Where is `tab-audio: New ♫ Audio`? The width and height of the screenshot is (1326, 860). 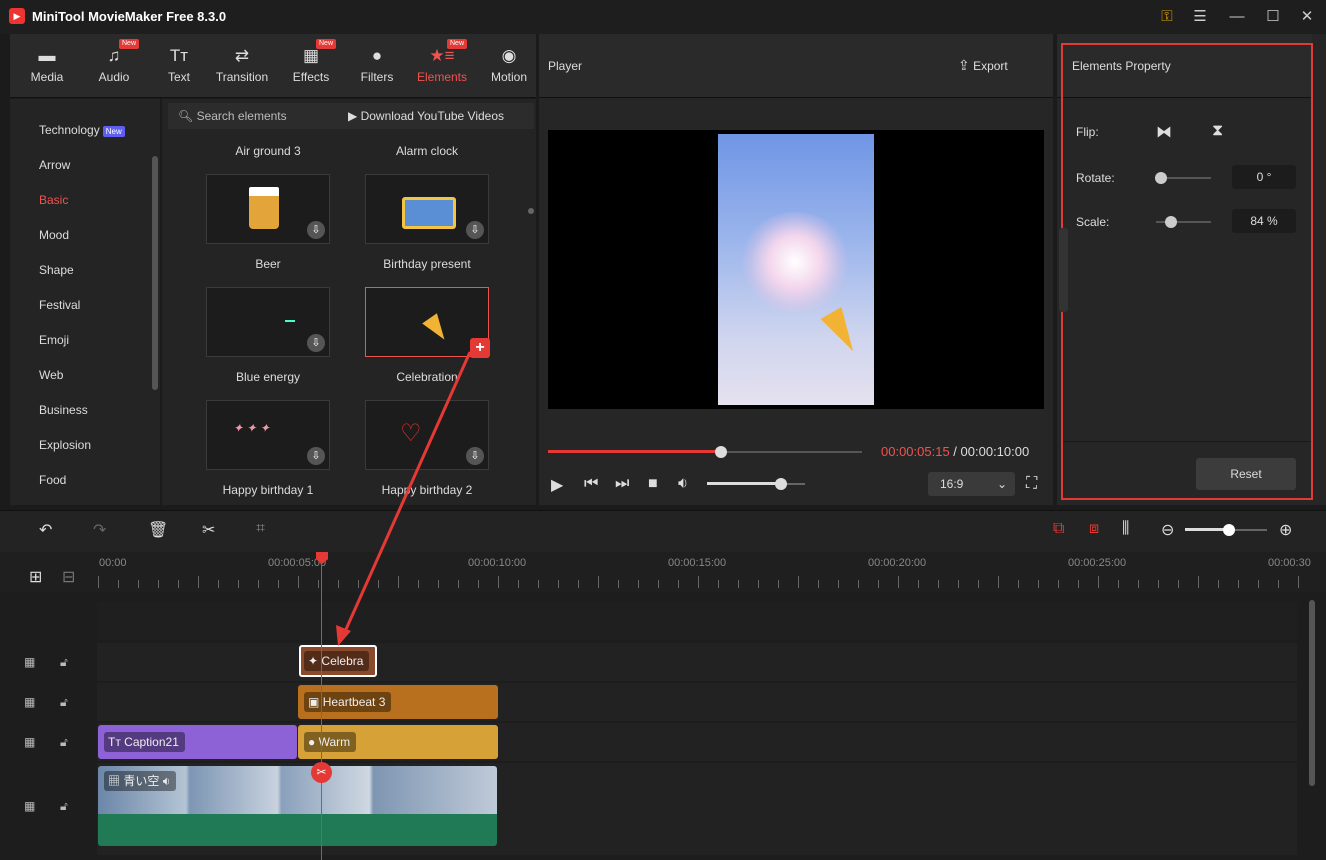 tab-audio: New ♫ Audio is located at coordinates (114, 66).